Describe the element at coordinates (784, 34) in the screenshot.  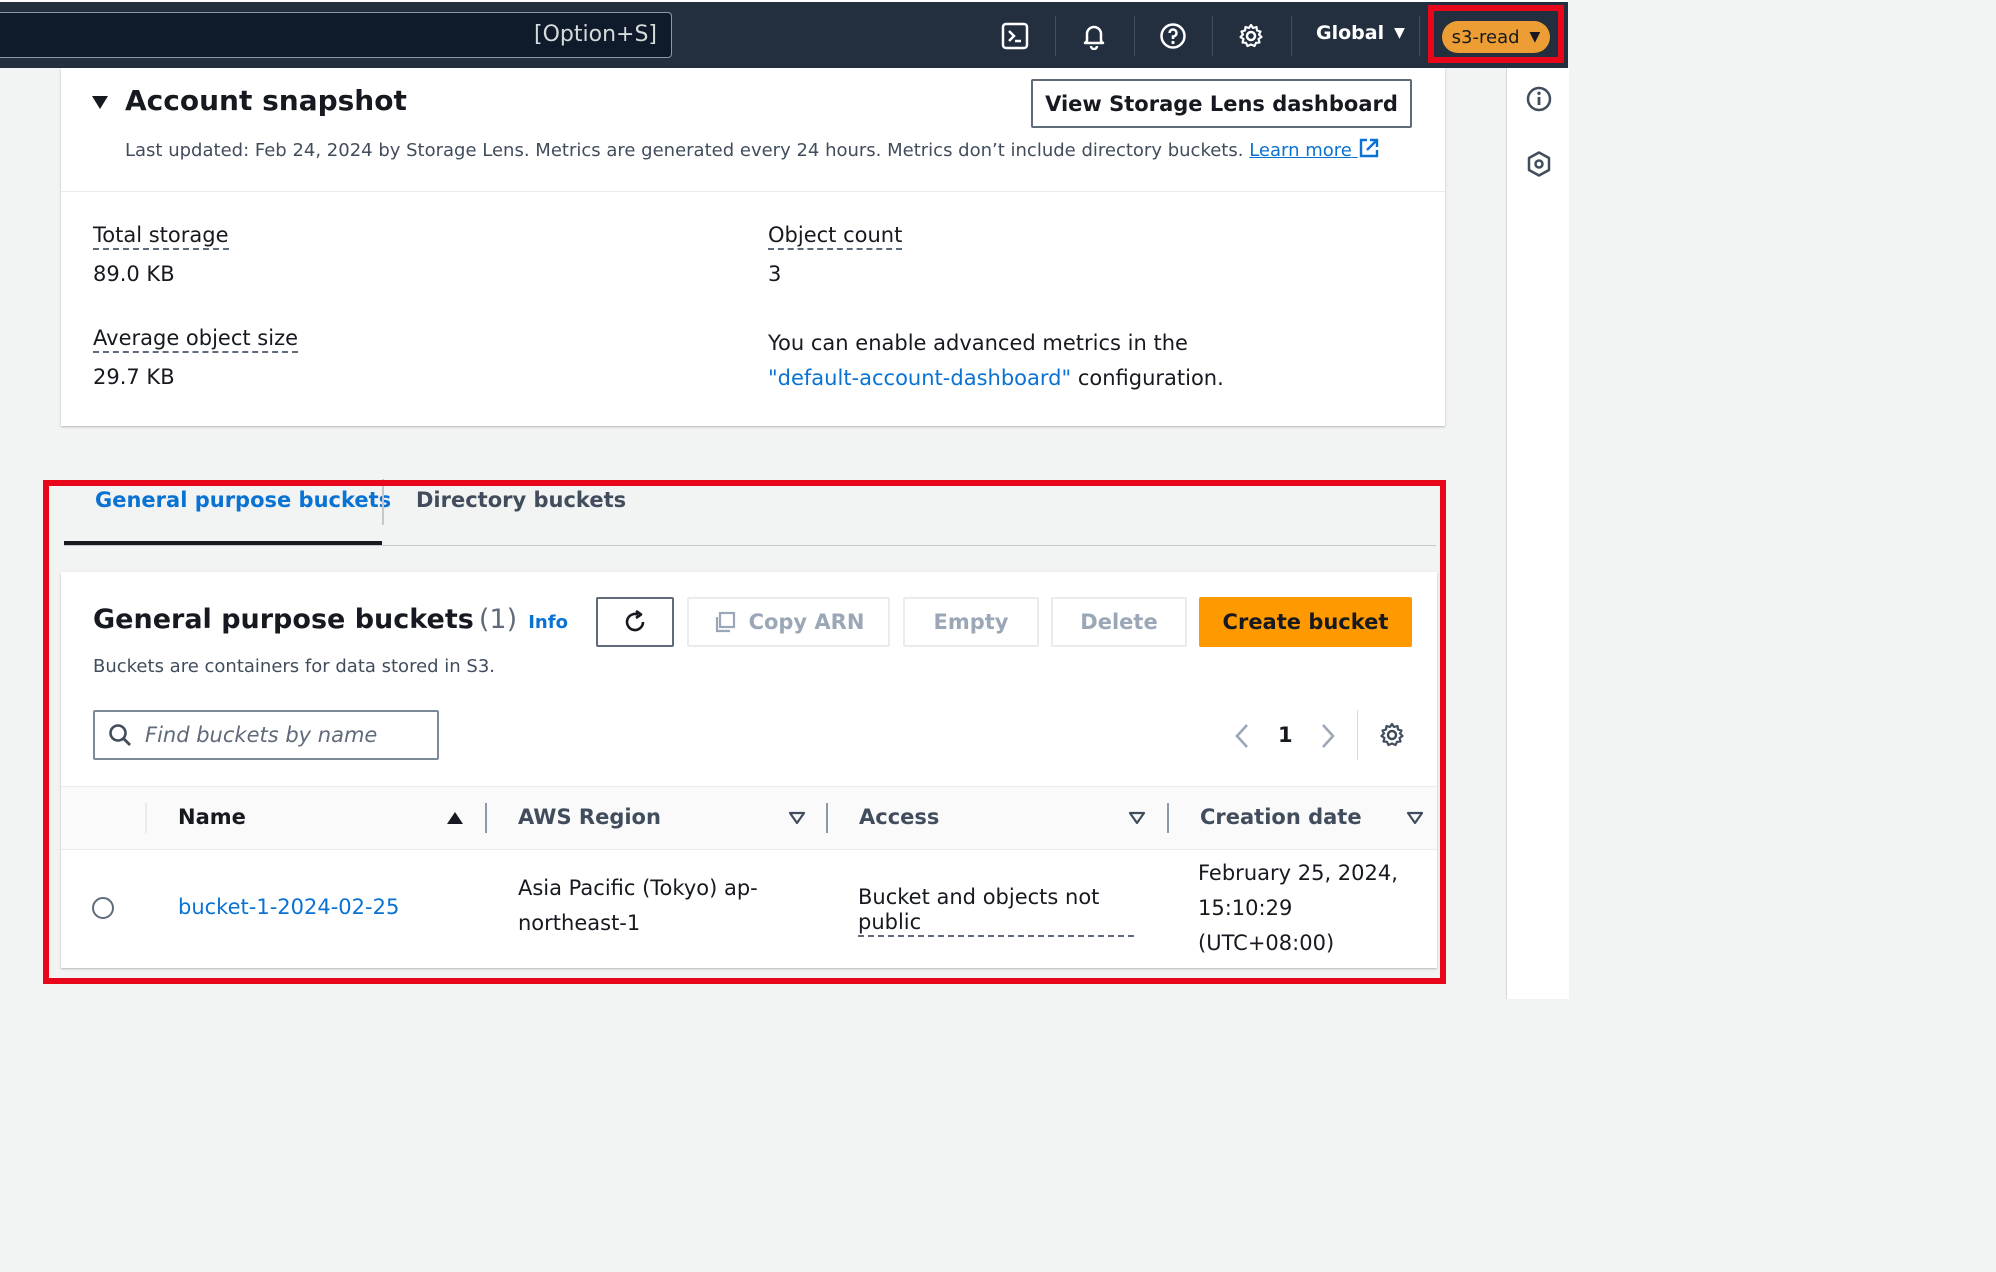
I see `top-navigation: [Option+S] Global ▼ s3-read ▼` at that location.